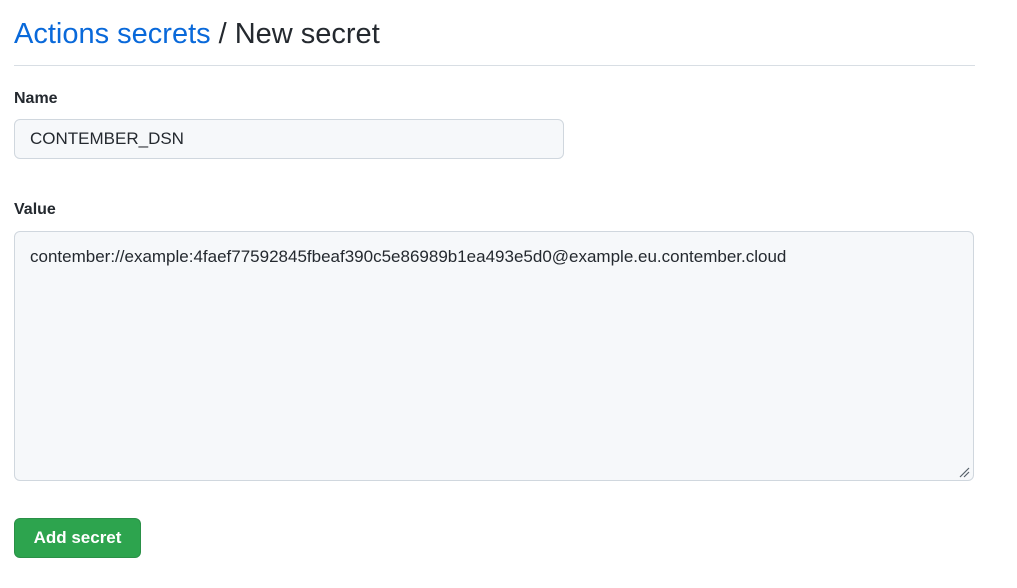 The height and width of the screenshot is (588, 1017). Describe the element at coordinates (77, 538) in the screenshot. I see `add-secret-button: Add secret` at that location.